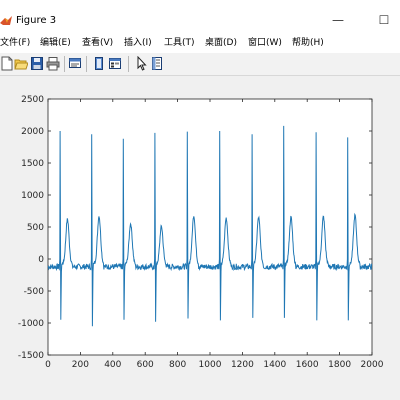 The height and width of the screenshot is (400, 400). Describe the element at coordinates (41, 260) in the screenshot. I see `y-tick-label: 0` at that location.